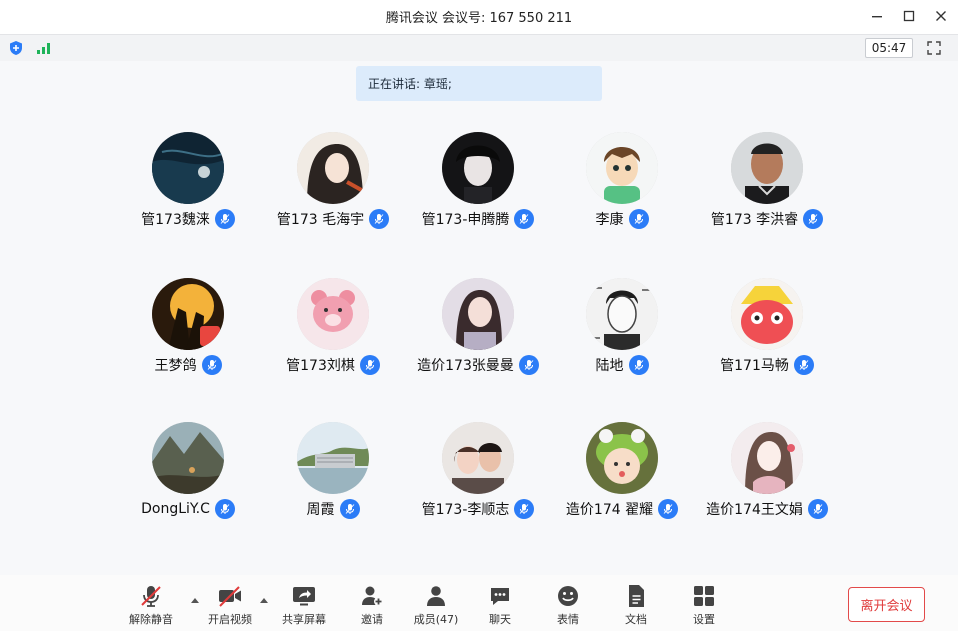 This screenshot has width=958, height=631. I want to click on participant-tile: 王梦鸽, so click(188, 328).